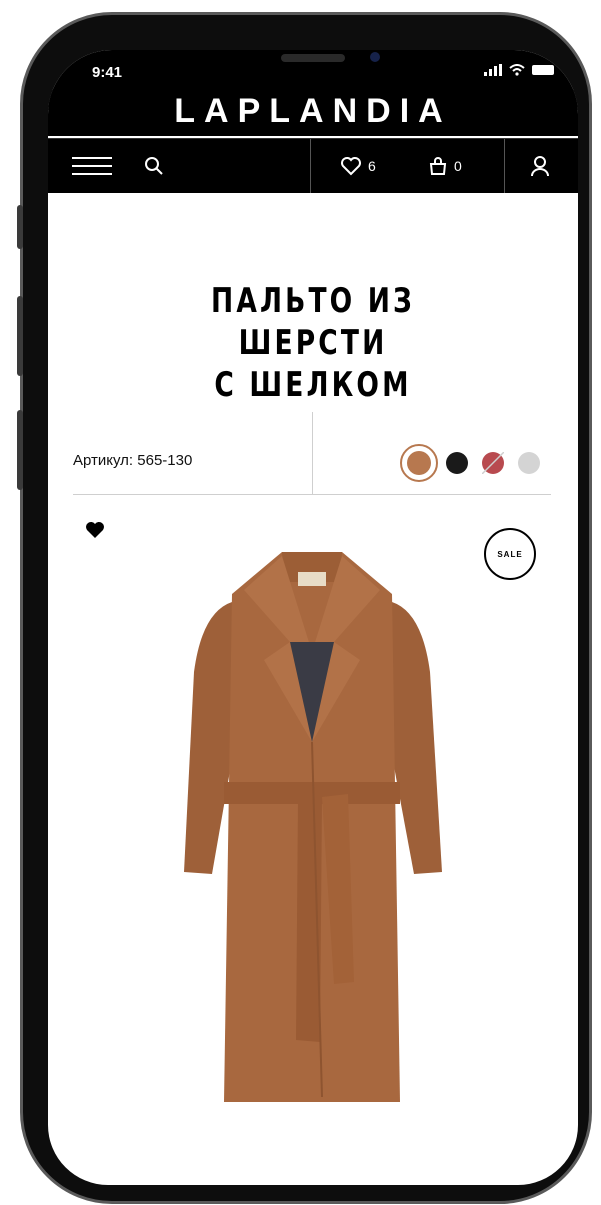 The image size is (601, 1205). I want to click on search-icon, so click(154, 166).